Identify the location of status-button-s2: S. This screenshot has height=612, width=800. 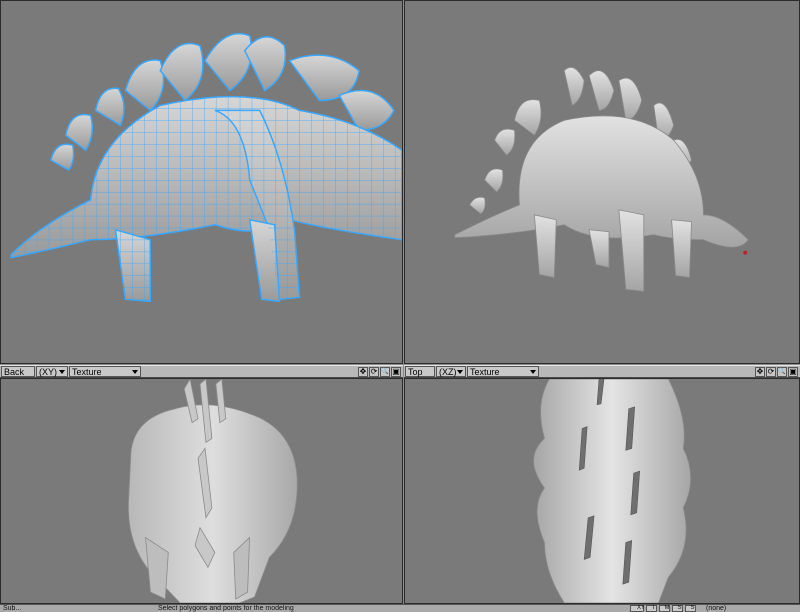
(690, 608).